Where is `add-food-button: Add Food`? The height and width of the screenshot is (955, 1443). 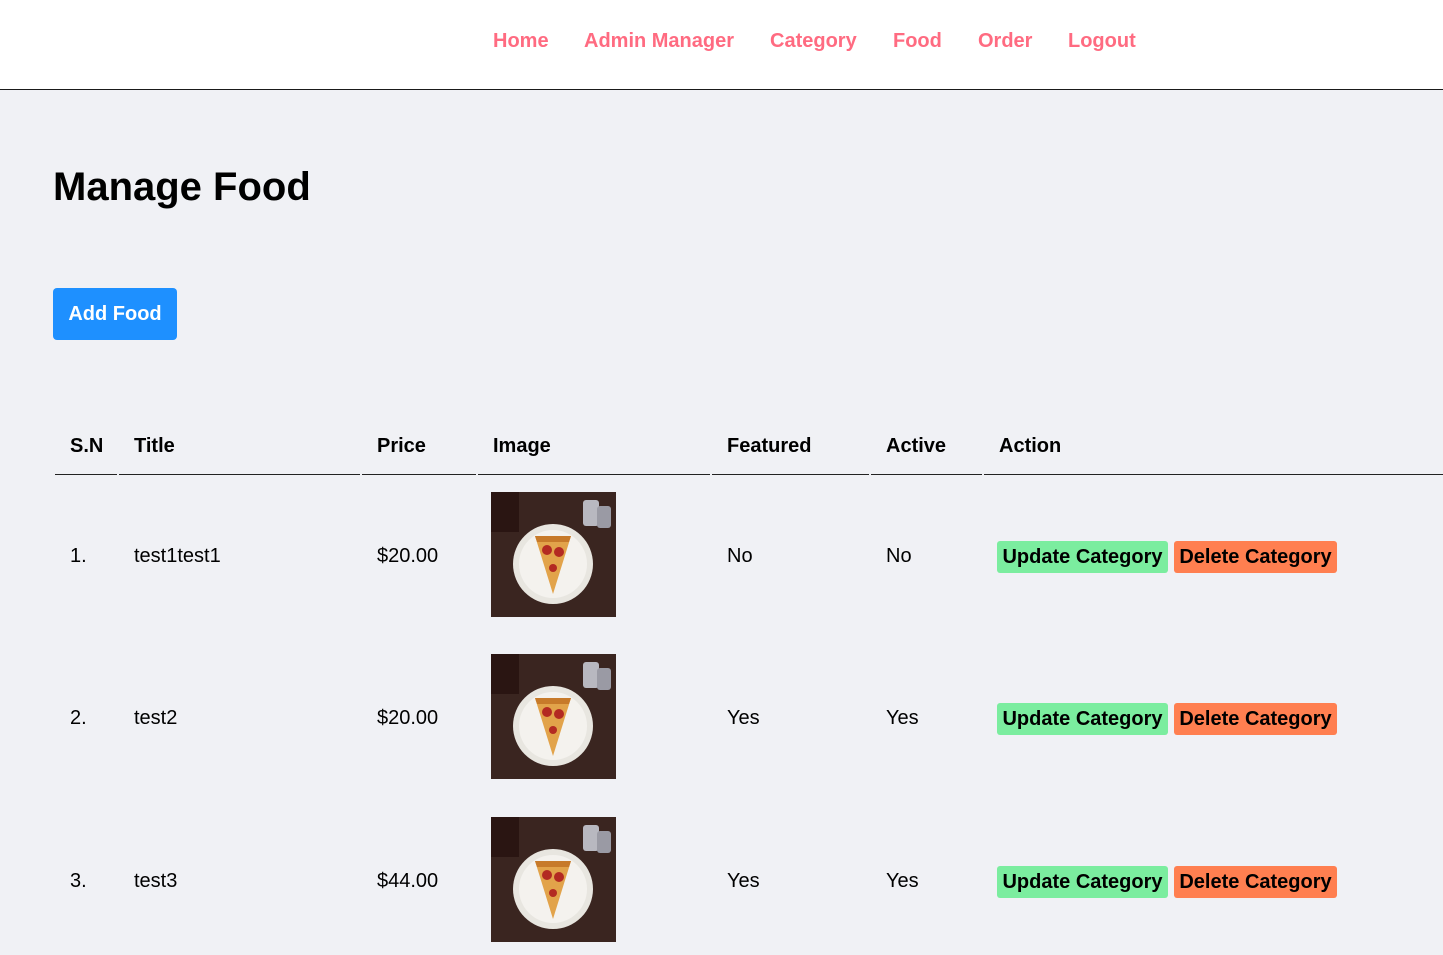
add-food-button: Add Food is located at coordinates (115, 314).